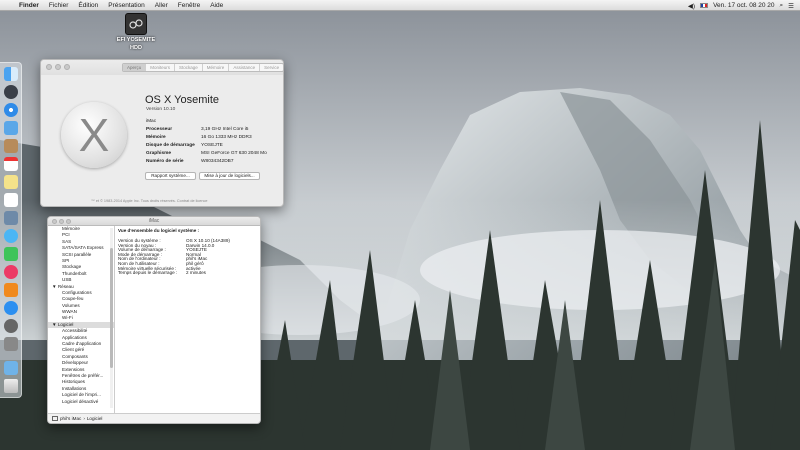 Image resolution: width=800 pixels, height=450 pixels. What do you see at coordinates (216, 67) in the screenshot?
I see `tab-memoire: Mémoire` at bounding box center [216, 67].